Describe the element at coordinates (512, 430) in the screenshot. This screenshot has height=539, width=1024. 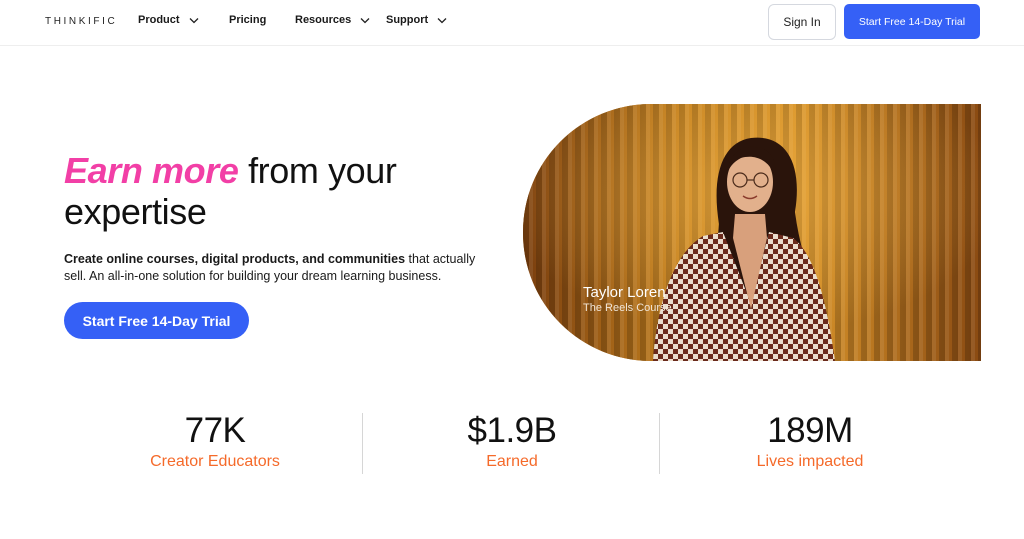
I see `stat-value: $1.9B` at that location.